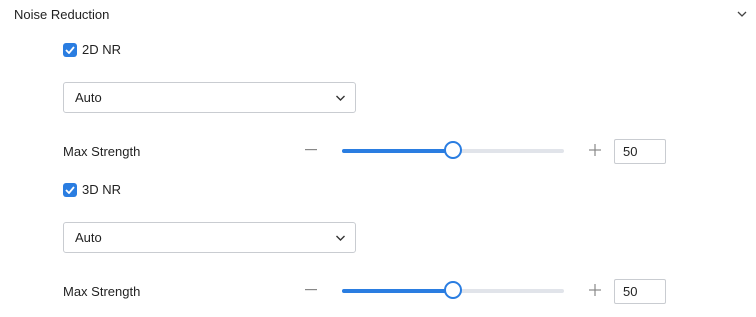  I want to click on nr2d-increase-button, so click(595, 150).